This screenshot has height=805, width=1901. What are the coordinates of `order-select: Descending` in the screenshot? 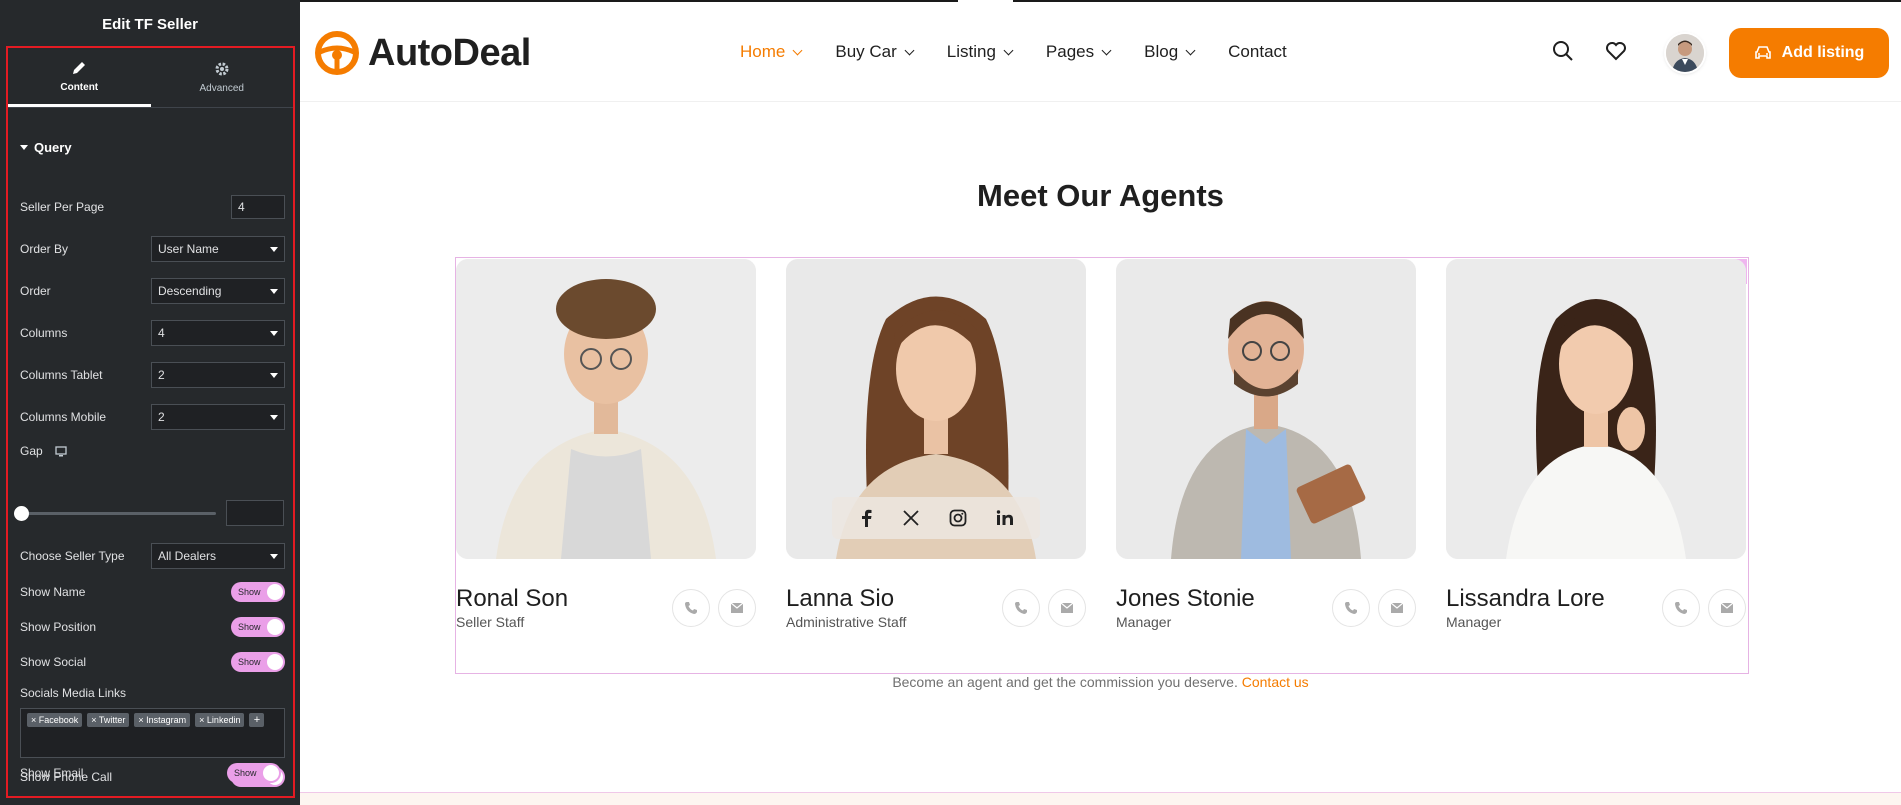 It's located at (218, 291).